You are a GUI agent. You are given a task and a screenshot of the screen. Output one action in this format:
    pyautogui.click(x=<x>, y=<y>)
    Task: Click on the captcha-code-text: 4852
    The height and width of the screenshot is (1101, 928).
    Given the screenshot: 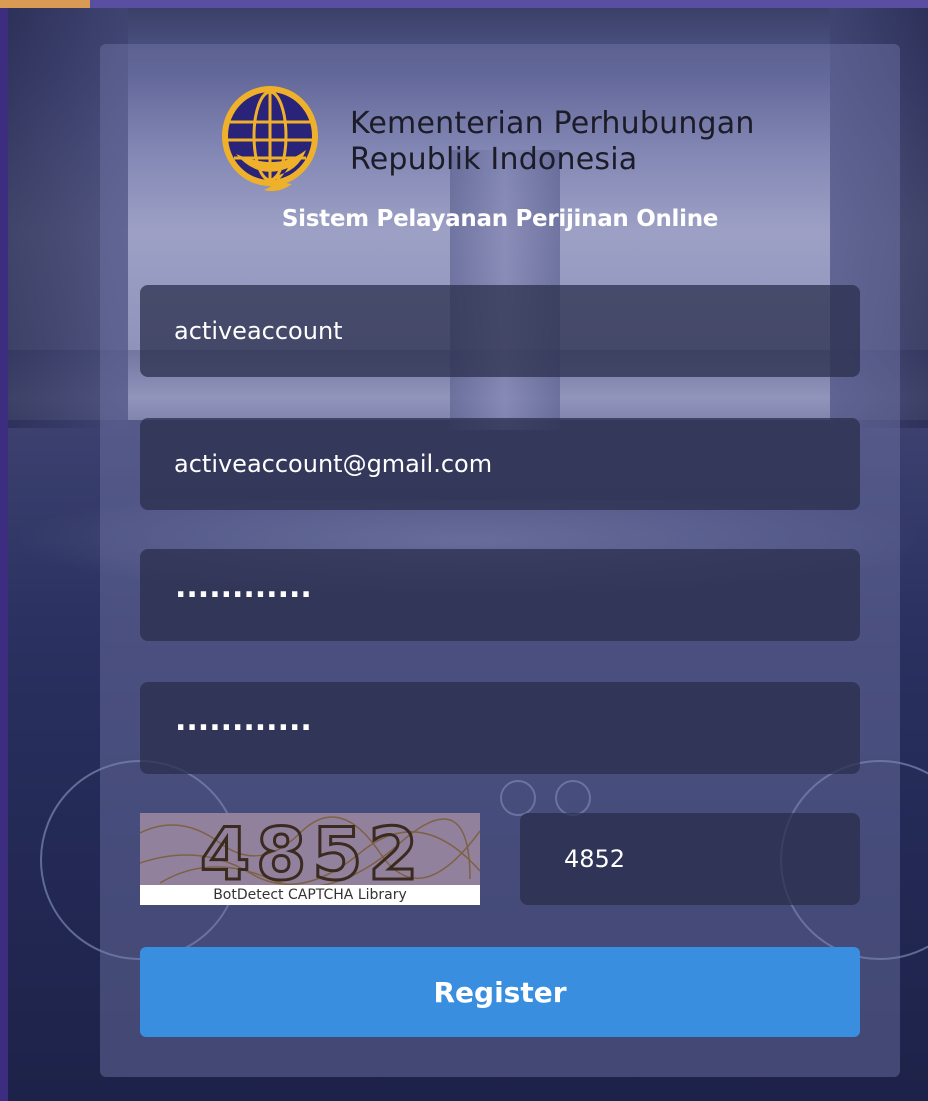 What is the action you would take?
    pyautogui.click(x=312, y=849)
    